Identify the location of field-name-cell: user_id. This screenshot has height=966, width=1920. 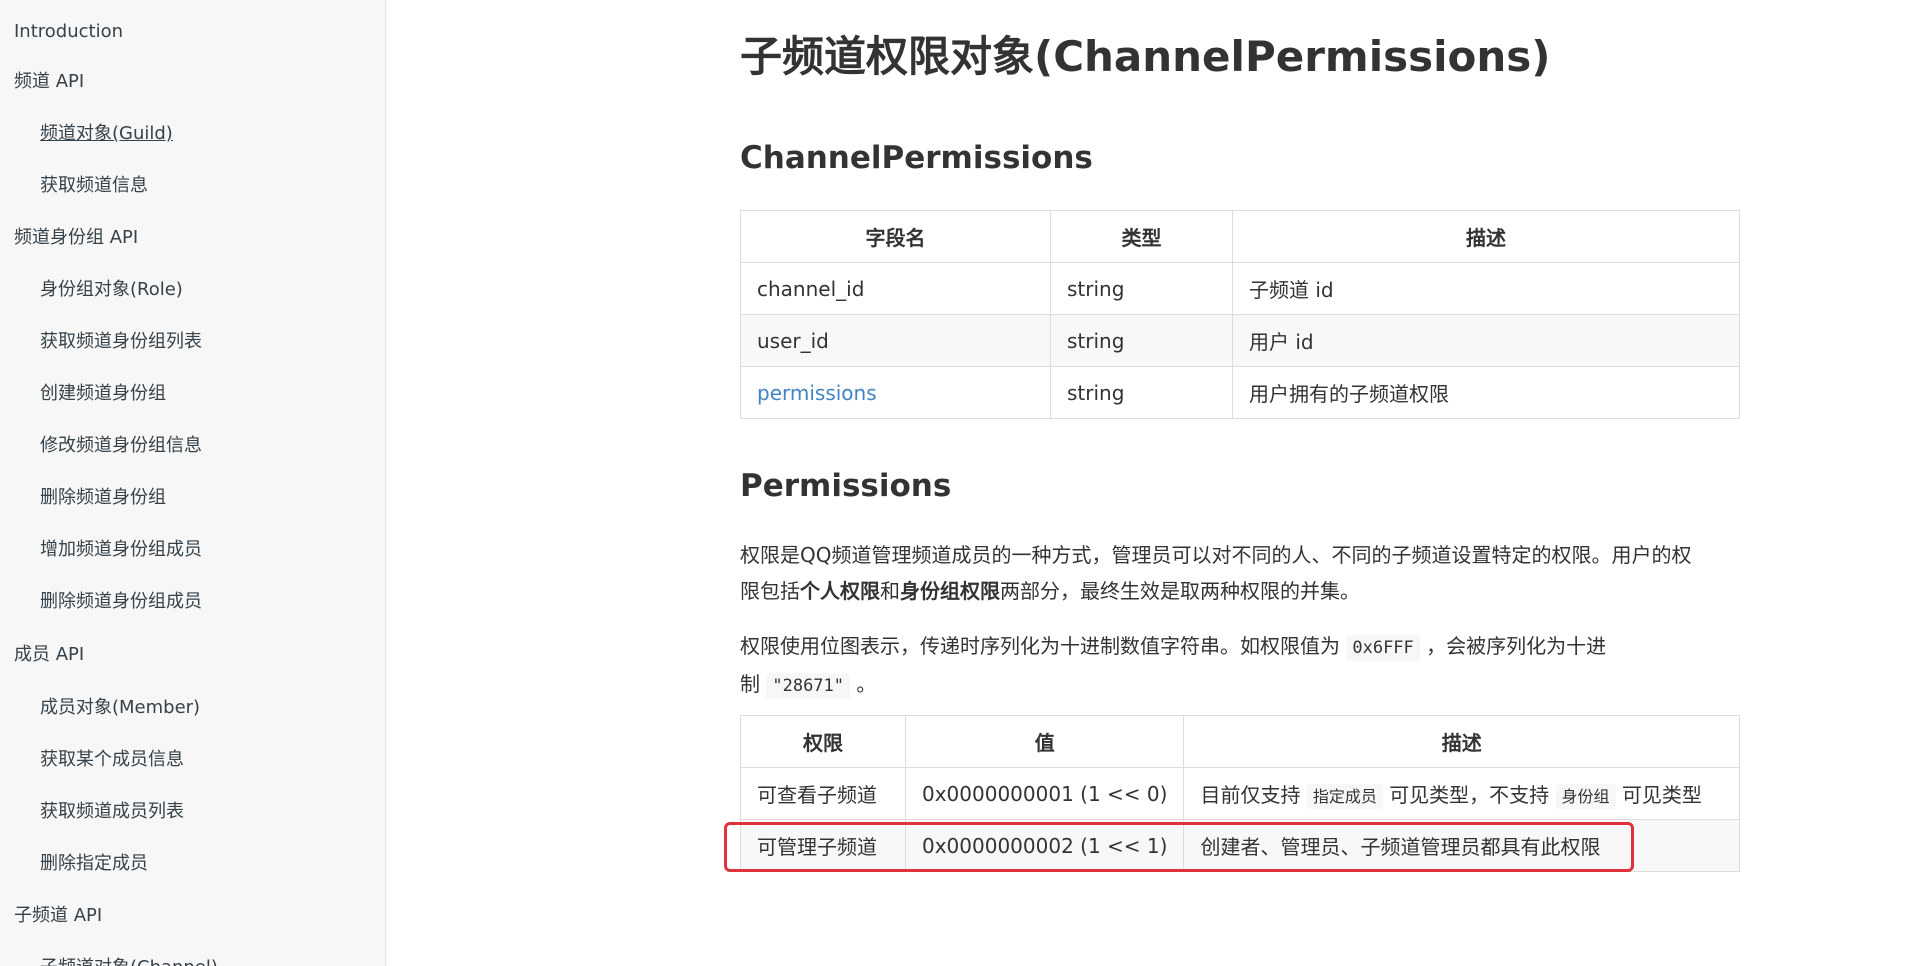
(895, 340).